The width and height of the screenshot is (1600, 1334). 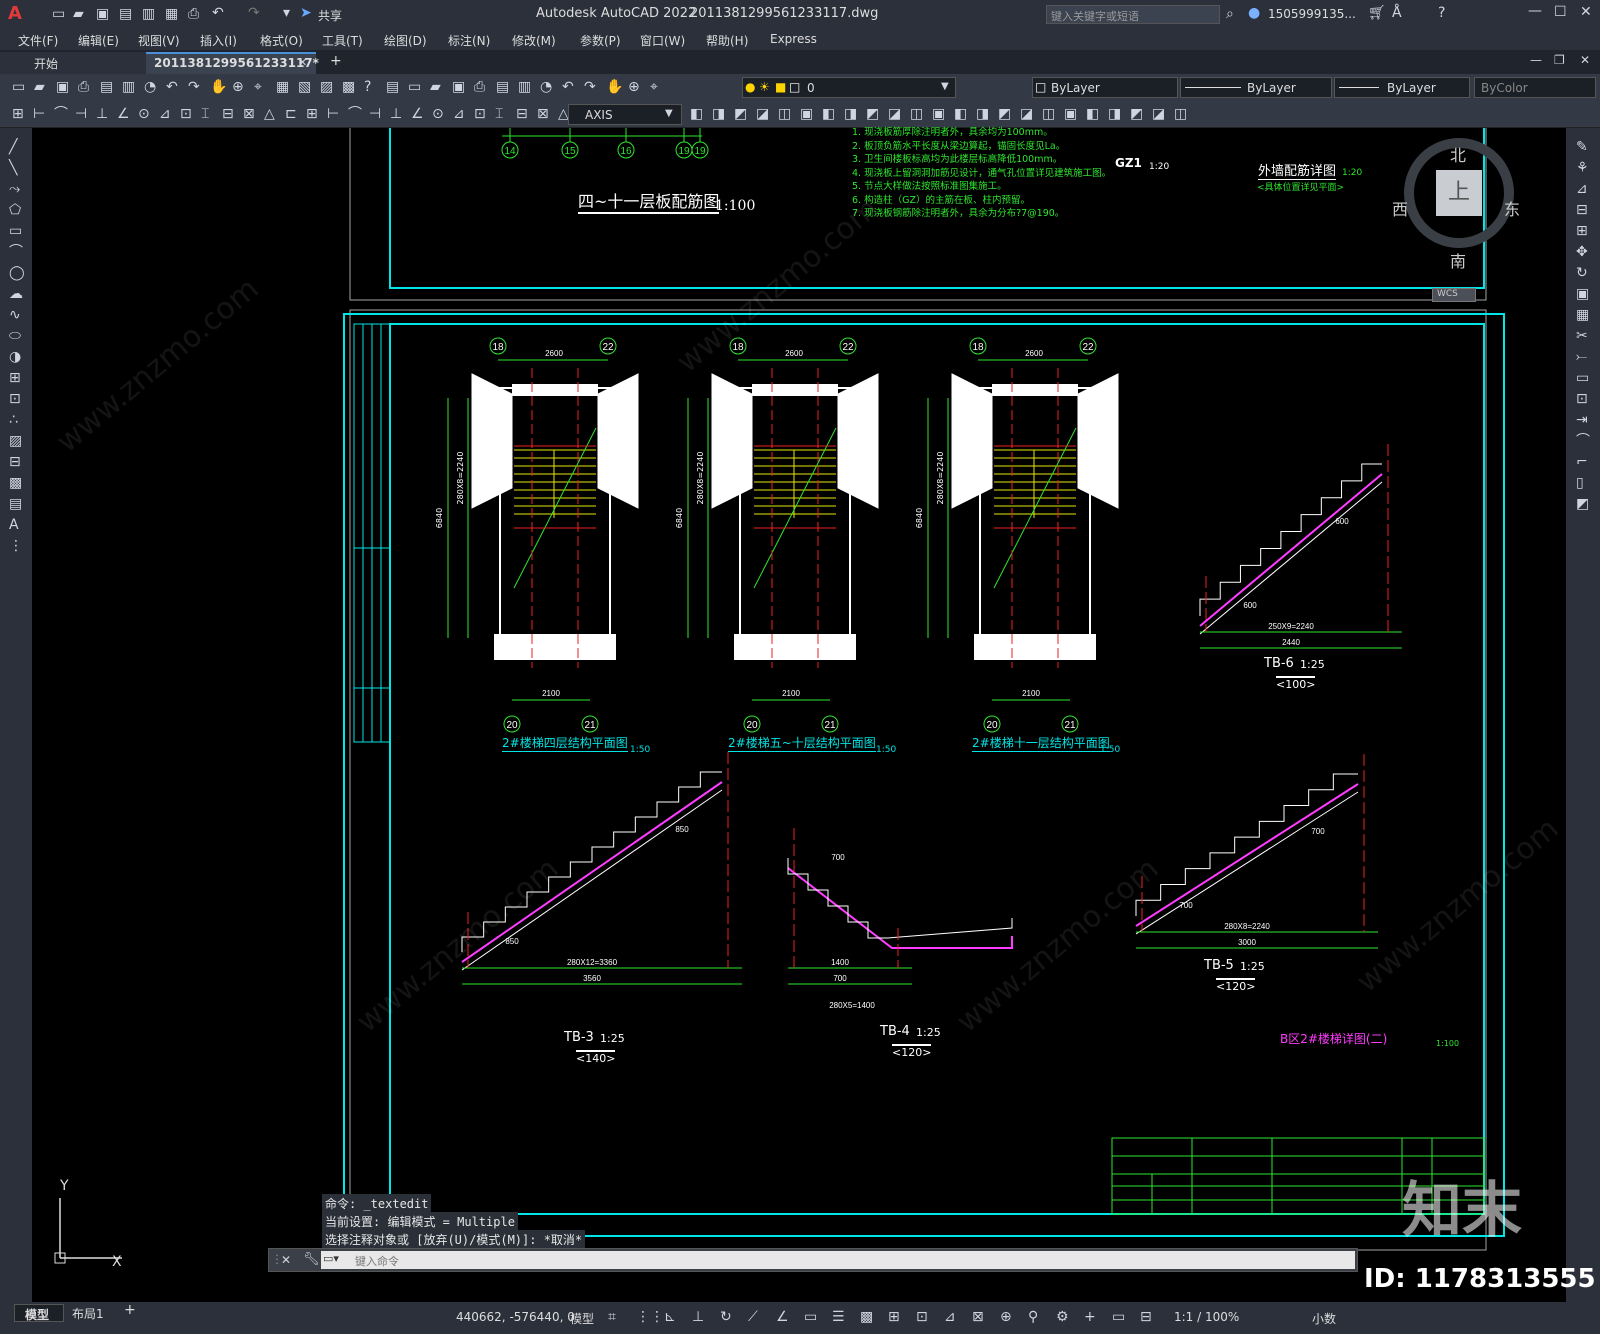 What do you see at coordinates (1458, 260) in the screenshot?
I see `compass-south: 南` at bounding box center [1458, 260].